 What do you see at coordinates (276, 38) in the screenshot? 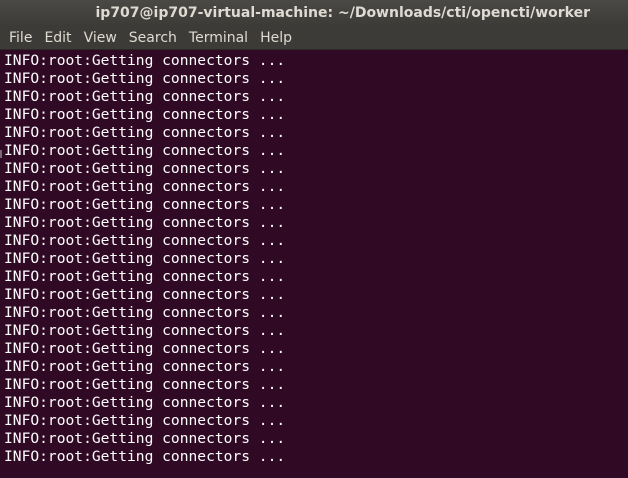
I see `menu-help: Help` at bounding box center [276, 38].